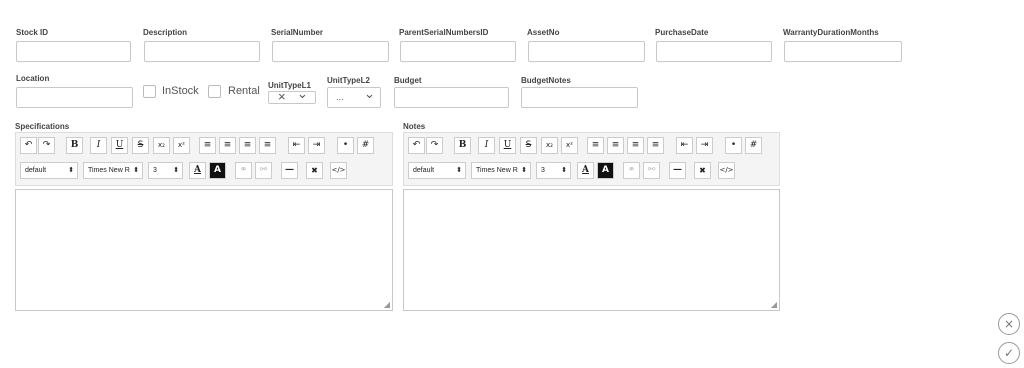 This screenshot has width=1024, height=368. Describe the element at coordinates (180, 91) in the screenshot. I see `instock-label: InStock` at that location.